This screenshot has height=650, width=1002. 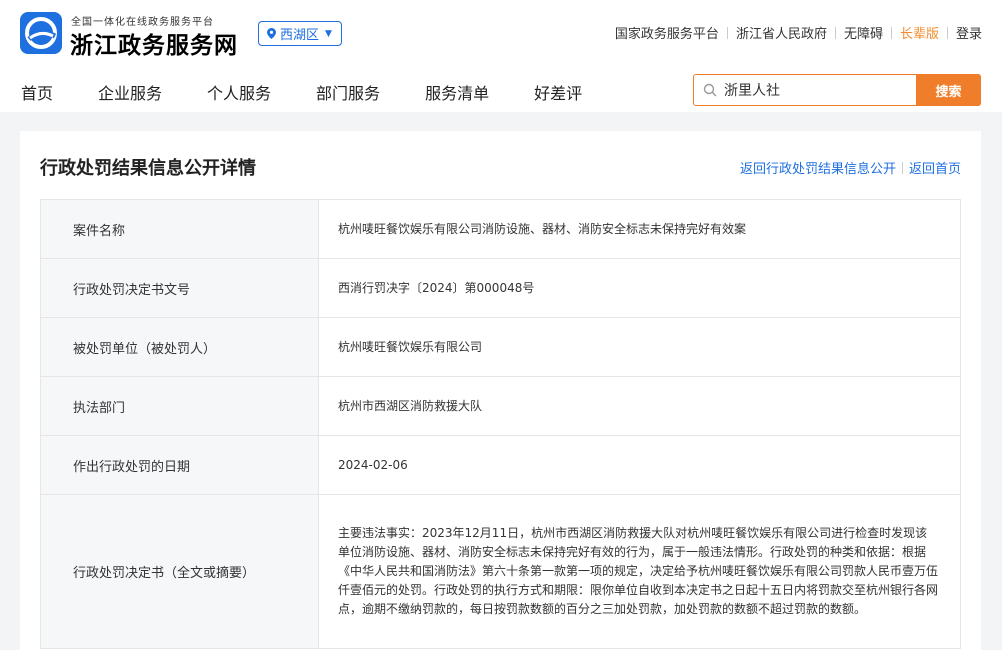 What do you see at coordinates (710, 90) in the screenshot?
I see `search-icon` at bounding box center [710, 90].